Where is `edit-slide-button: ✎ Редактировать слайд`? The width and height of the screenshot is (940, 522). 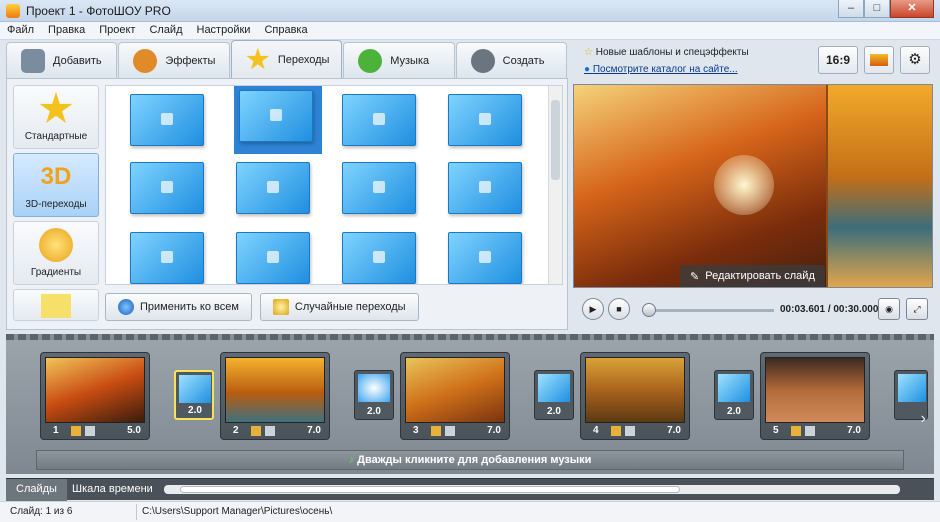
edit-slide-button: ✎ Редактировать слайд is located at coordinates (752, 276).